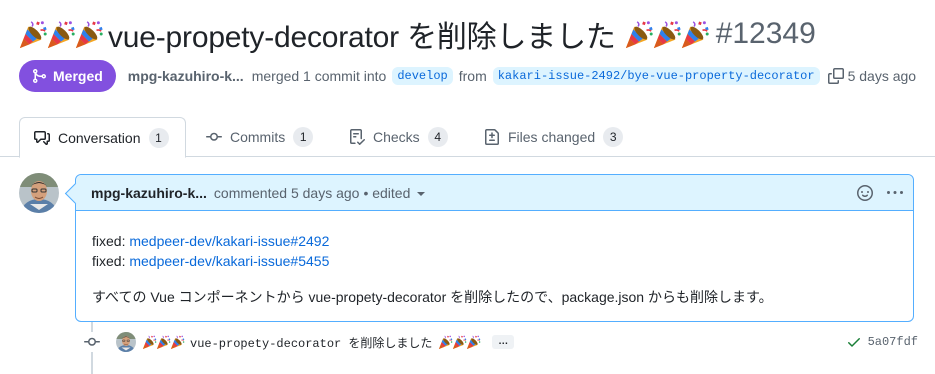 This screenshot has width=935, height=374. I want to click on tab-checks-count: 4, so click(437, 137).